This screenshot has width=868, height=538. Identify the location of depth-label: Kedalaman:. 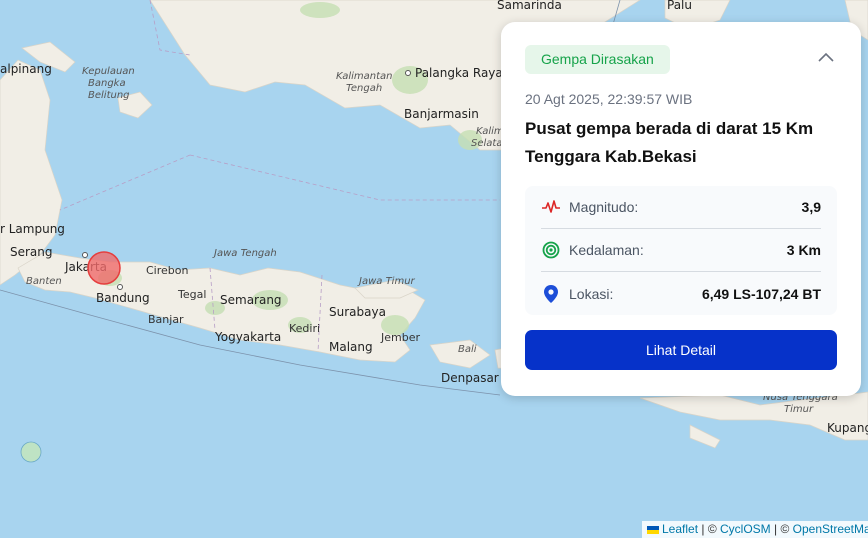
(606, 250).